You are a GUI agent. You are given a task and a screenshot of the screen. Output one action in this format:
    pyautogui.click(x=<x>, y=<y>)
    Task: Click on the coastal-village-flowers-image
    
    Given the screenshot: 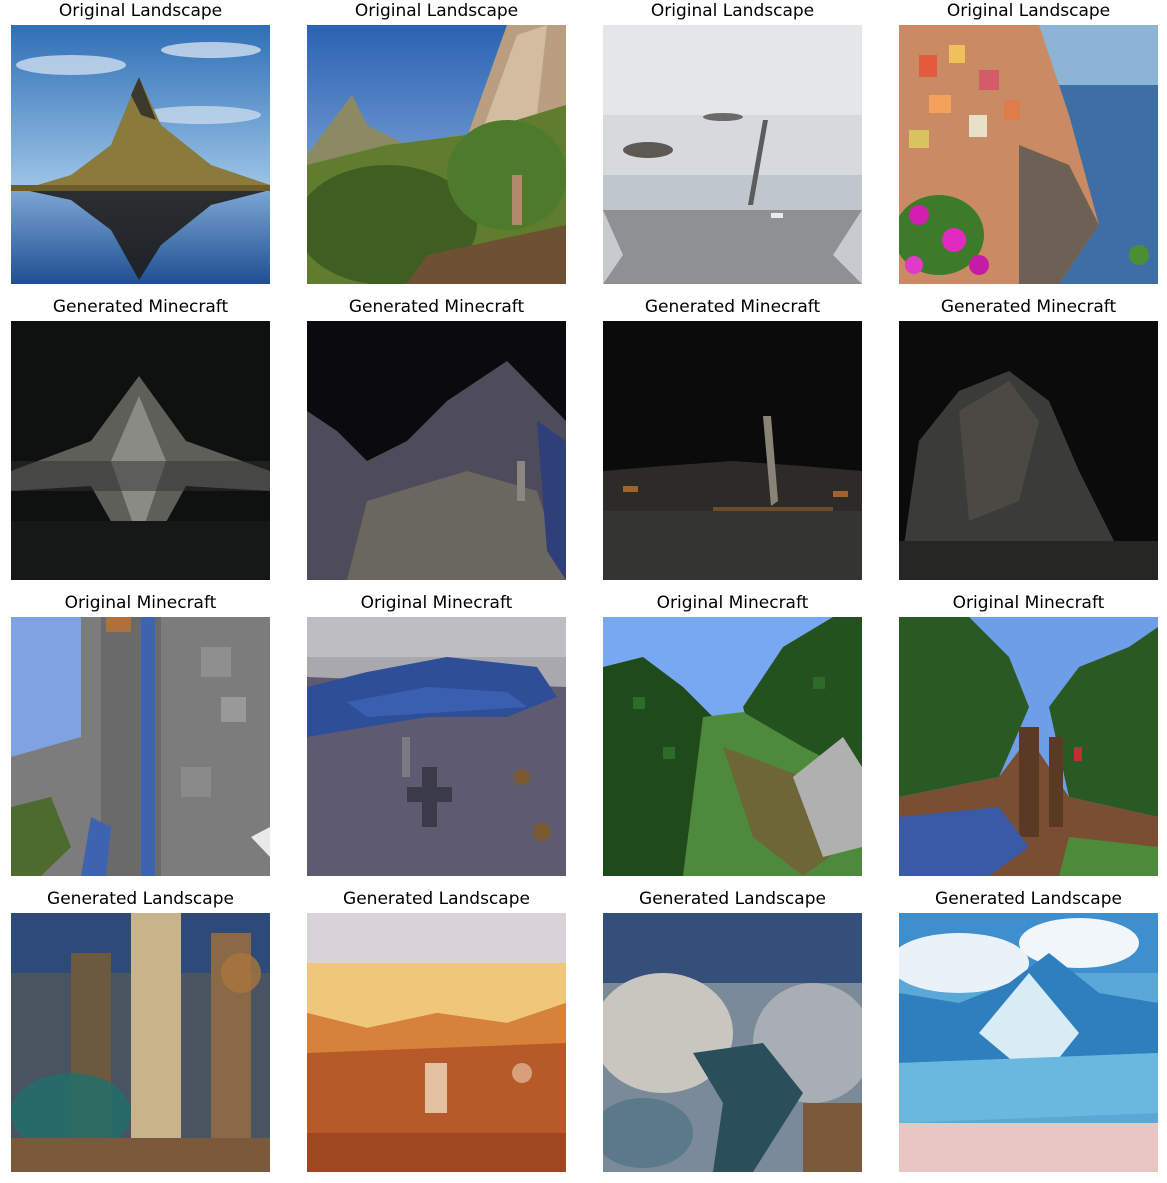 What is the action you would take?
    pyautogui.click(x=1028, y=154)
    